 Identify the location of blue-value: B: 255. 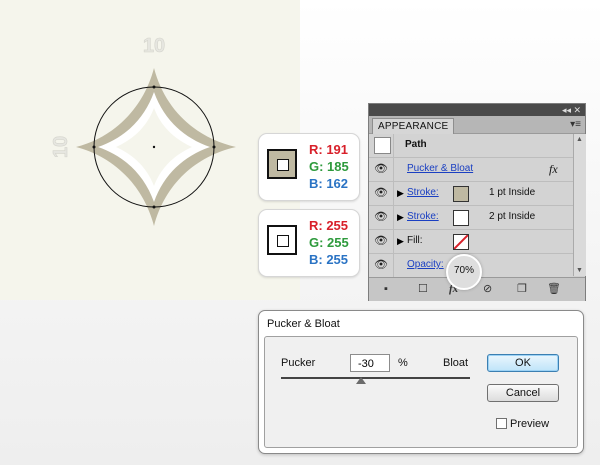
(329, 259).